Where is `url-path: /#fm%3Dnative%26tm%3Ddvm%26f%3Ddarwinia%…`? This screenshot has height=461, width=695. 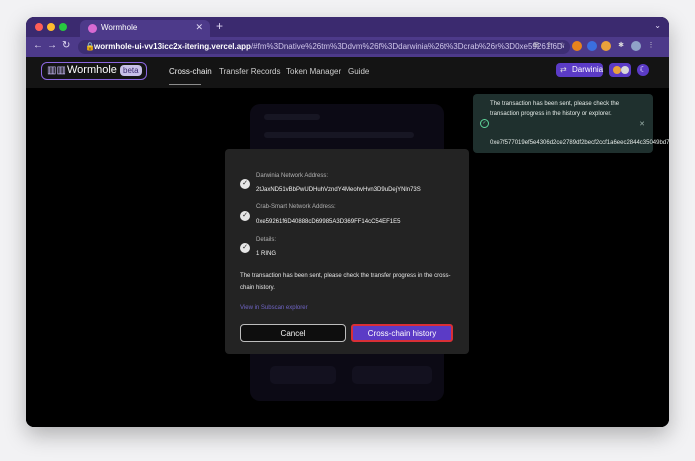
url-path: /#fm%3Dnative%26tm%3Ddvm%26f%3Ddarwinia%… is located at coordinates (407, 46).